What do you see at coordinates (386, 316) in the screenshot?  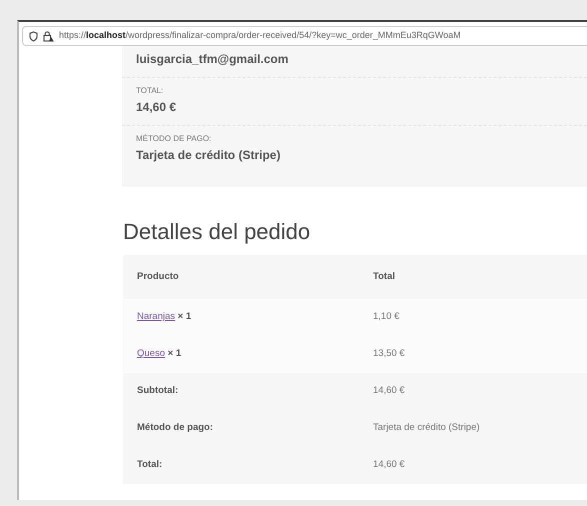 I see `item-total: 1,10 €` at bounding box center [386, 316].